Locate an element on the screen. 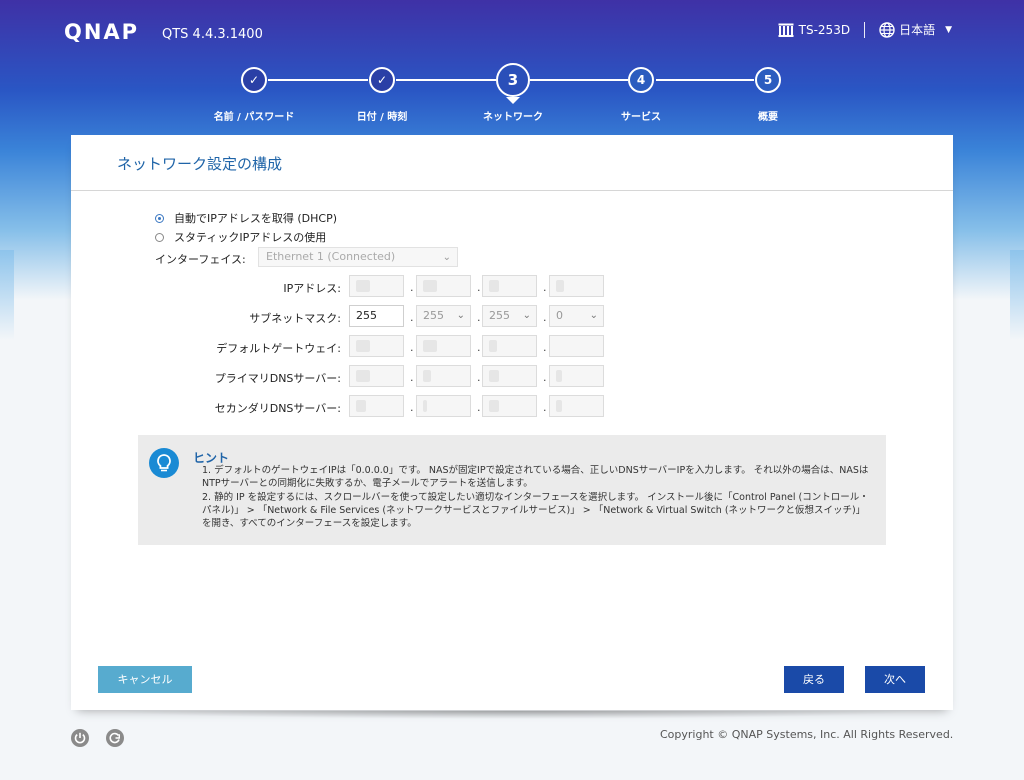  nas-icon is located at coordinates (786, 30).